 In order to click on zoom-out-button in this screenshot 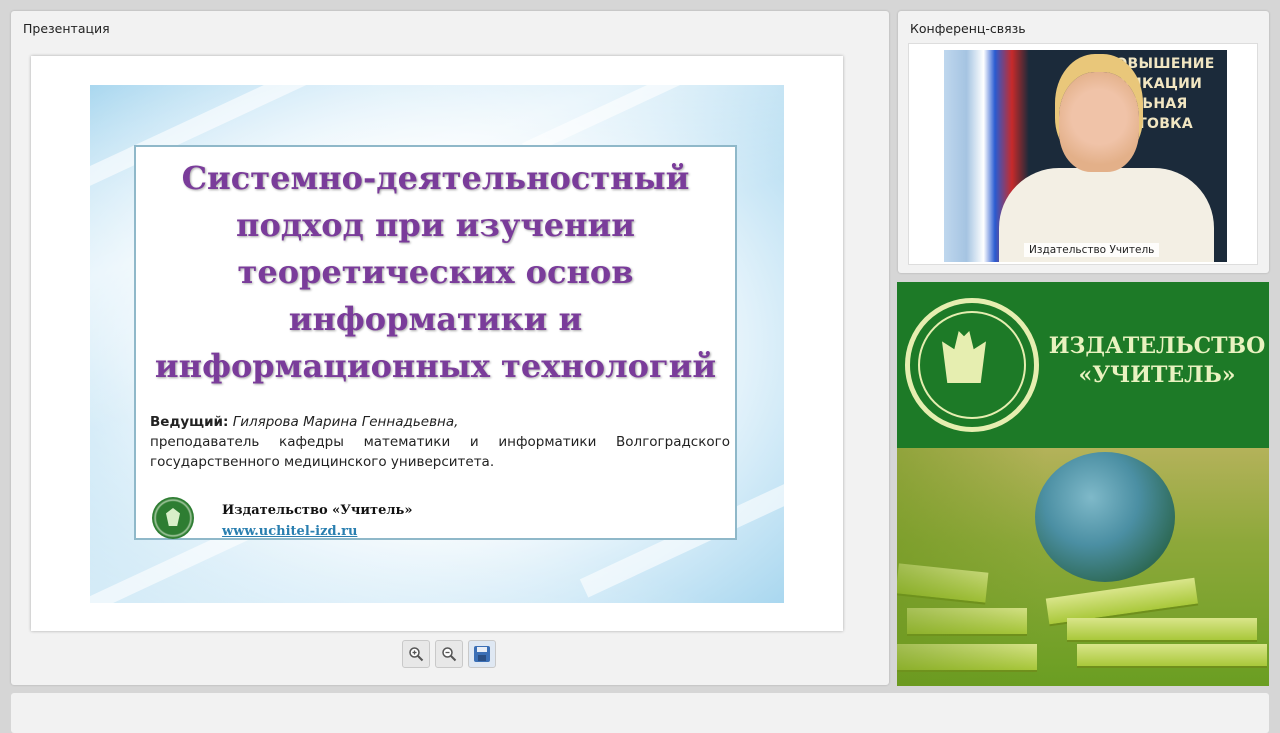, I will do `click(449, 654)`.